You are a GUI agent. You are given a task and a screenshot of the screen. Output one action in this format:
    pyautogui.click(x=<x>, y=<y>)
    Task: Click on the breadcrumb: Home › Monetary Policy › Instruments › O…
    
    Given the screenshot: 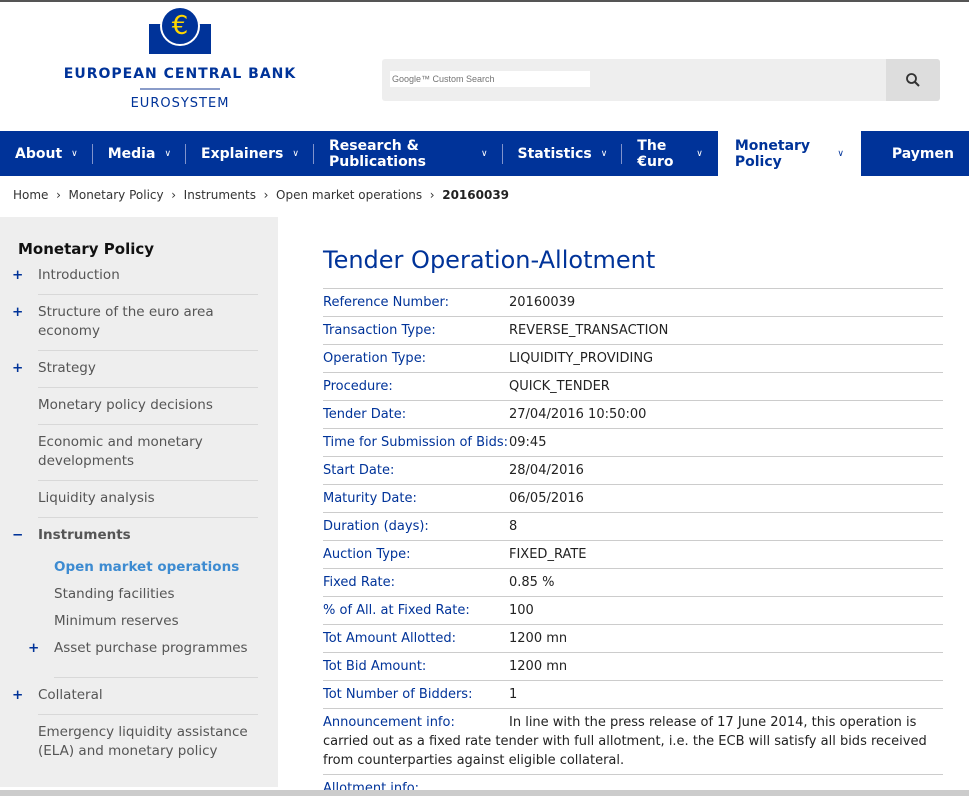 What is the action you would take?
    pyautogui.click(x=261, y=195)
    